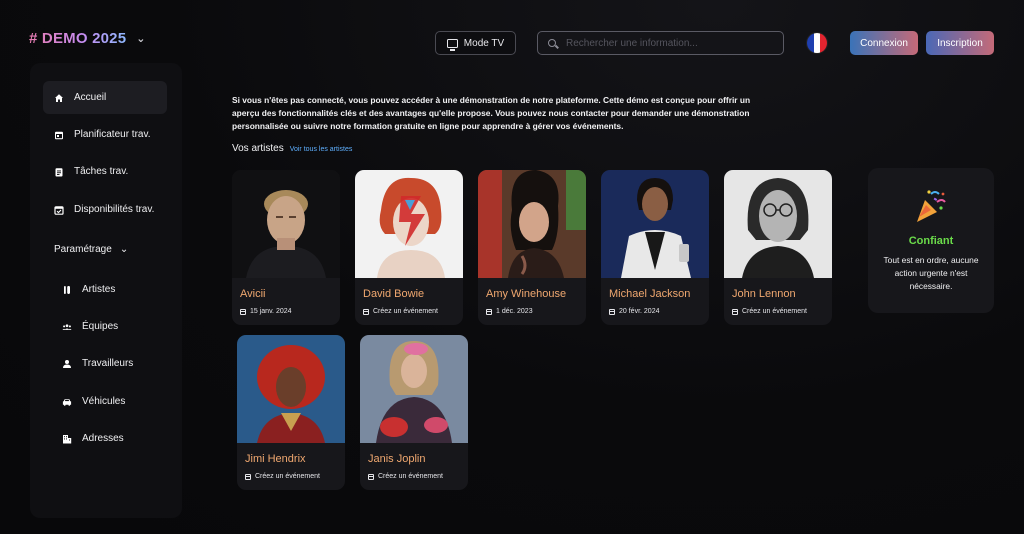  What do you see at coordinates (552, 43) in the screenshot?
I see `search-icon` at bounding box center [552, 43].